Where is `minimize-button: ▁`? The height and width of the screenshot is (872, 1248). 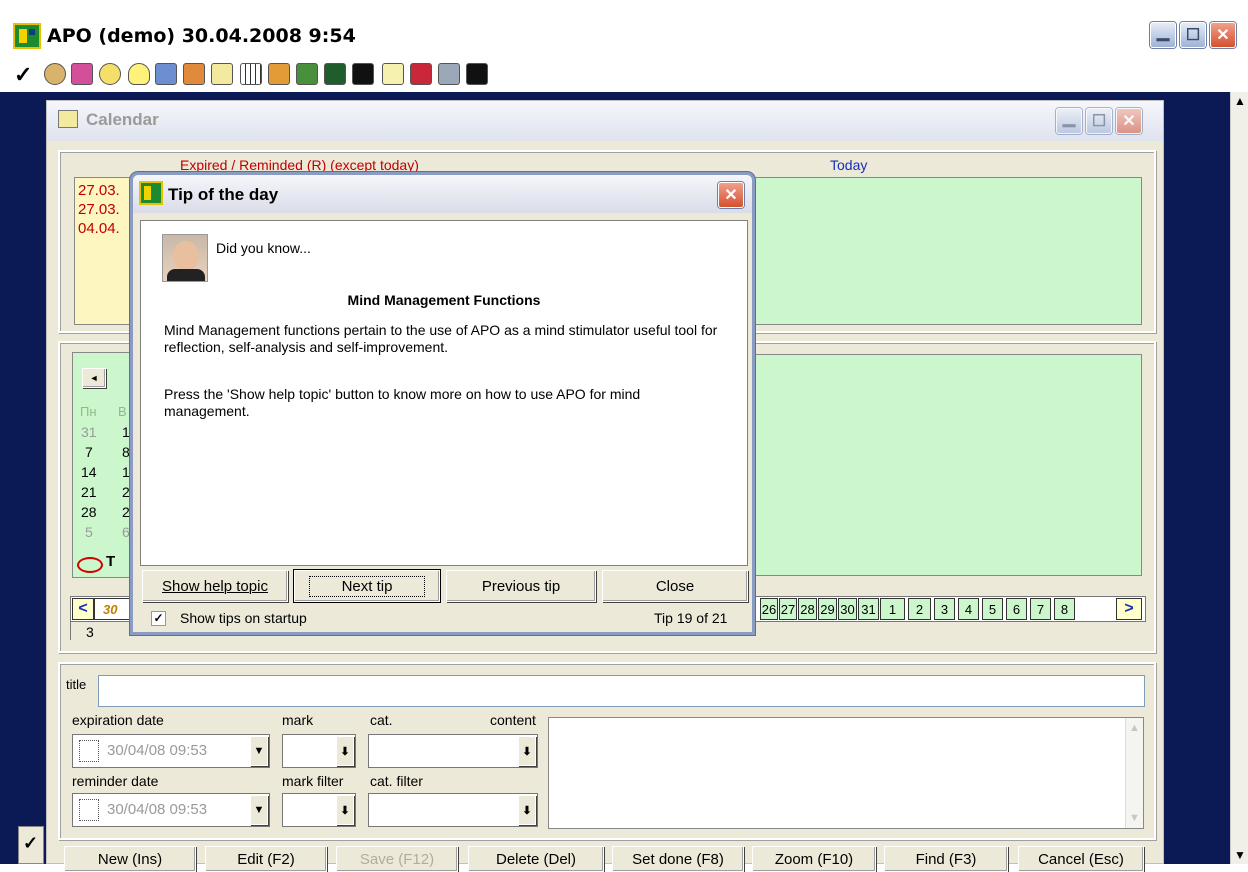
minimize-button: ▁ is located at coordinates (1163, 35).